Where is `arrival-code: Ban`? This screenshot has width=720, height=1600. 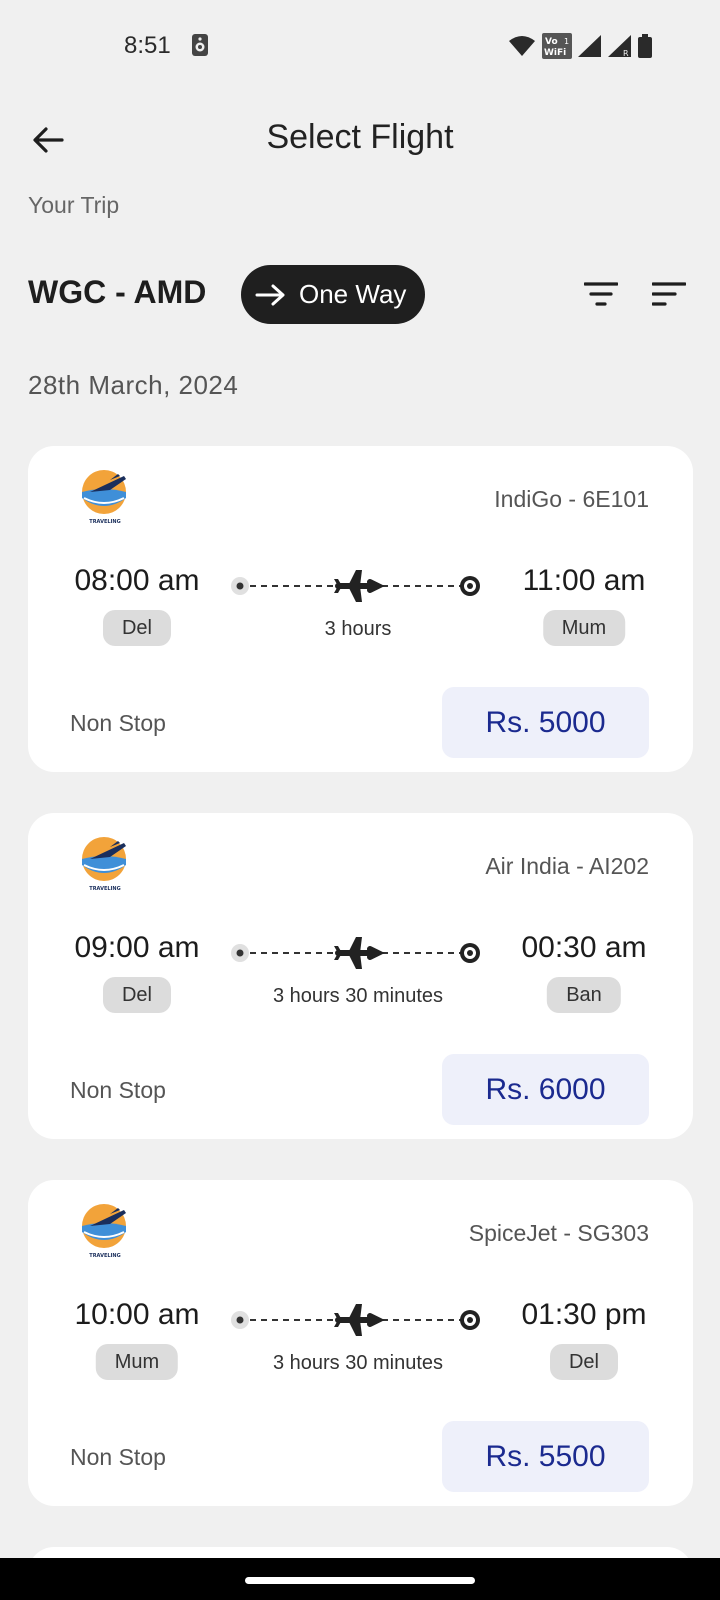 arrival-code: Ban is located at coordinates (584, 995).